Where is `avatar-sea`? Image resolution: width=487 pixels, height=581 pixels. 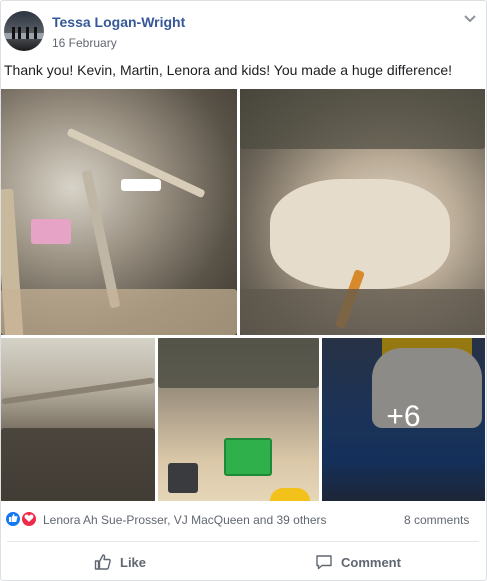 avatar-sea is located at coordinates (24, 36).